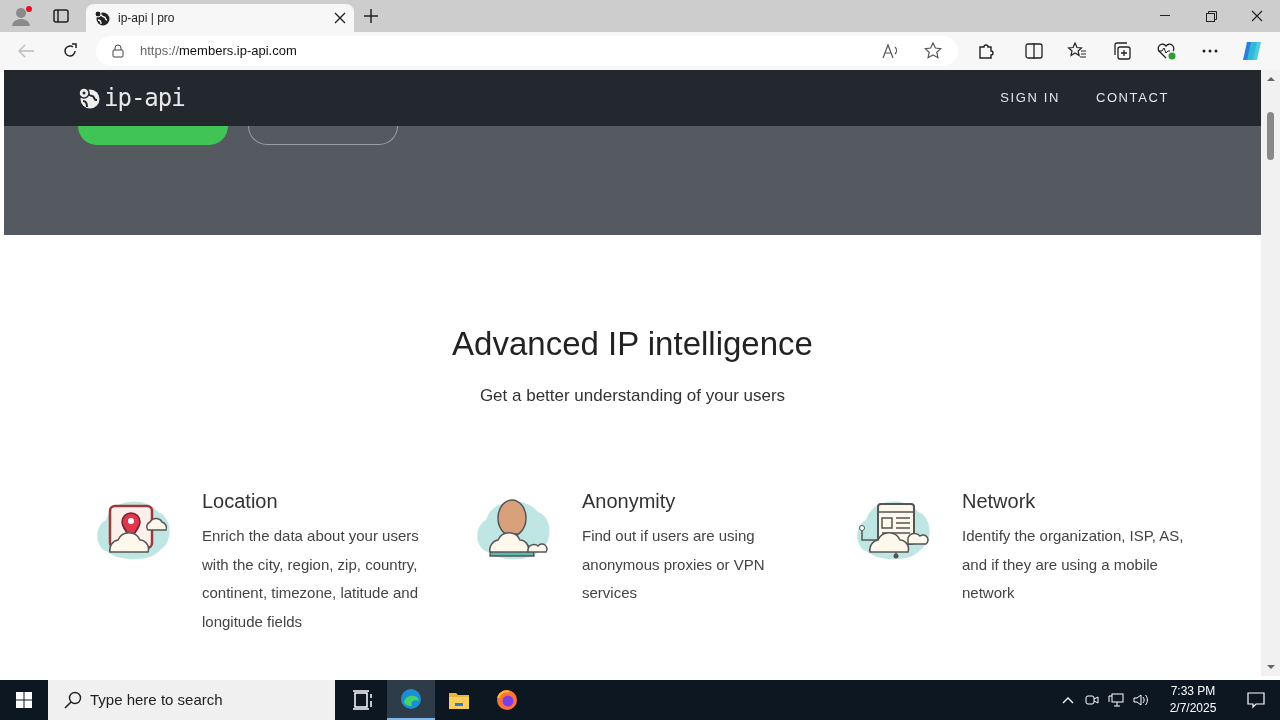 The image size is (1280, 720). What do you see at coordinates (1193, 691) in the screenshot?
I see `clock-time: 7:33 PM` at bounding box center [1193, 691].